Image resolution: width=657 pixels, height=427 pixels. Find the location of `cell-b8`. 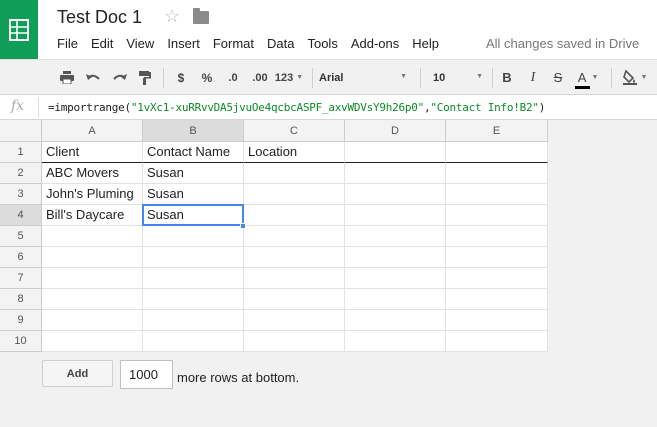

cell-b8 is located at coordinates (193, 299).